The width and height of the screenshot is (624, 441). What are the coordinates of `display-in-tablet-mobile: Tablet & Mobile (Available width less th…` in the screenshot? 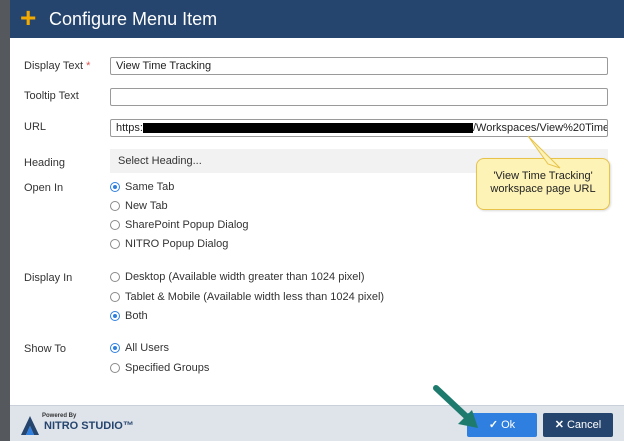 It's located at (247, 297).